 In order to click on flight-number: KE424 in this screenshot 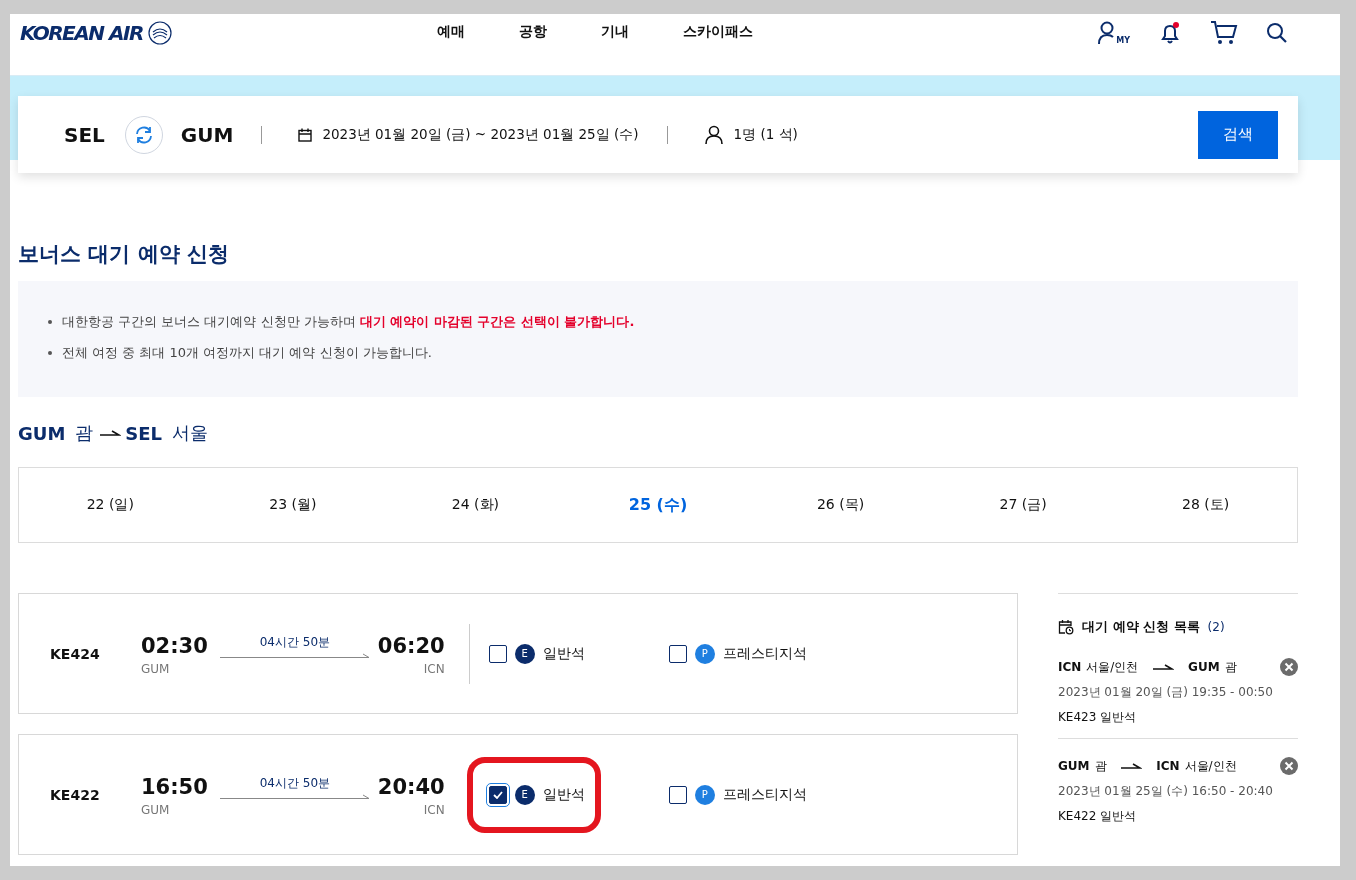, I will do `click(75, 653)`.